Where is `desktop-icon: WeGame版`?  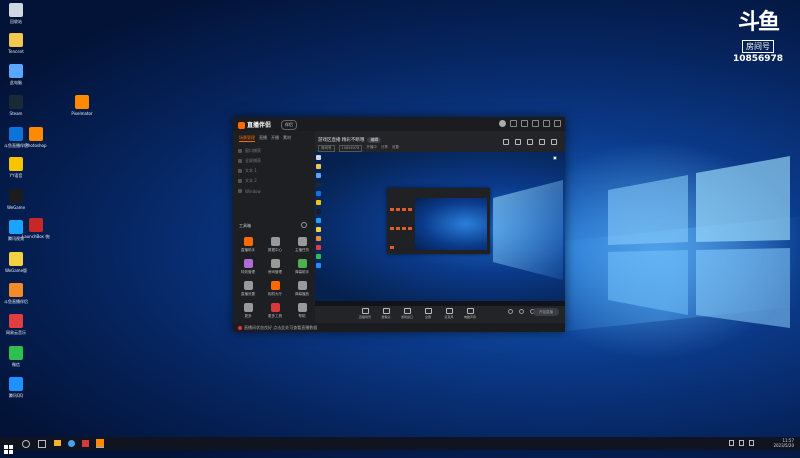 desktop-icon: WeGame版 is located at coordinates (16, 263).